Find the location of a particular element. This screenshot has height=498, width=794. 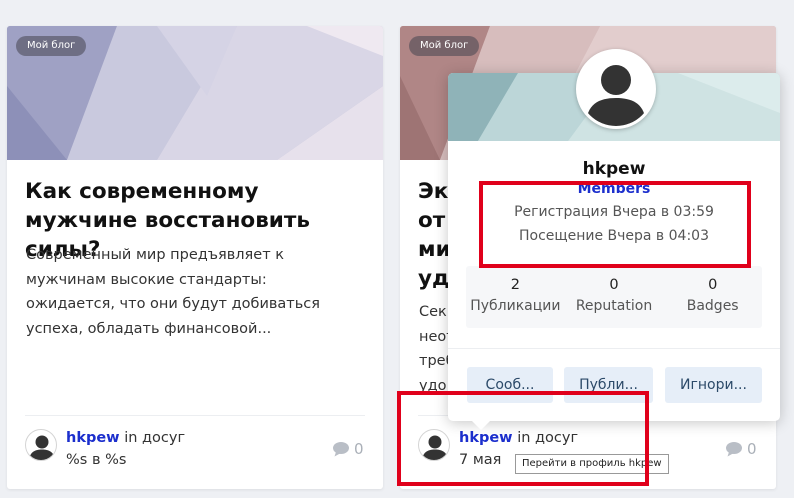

stats-panel: 2 Публикации 0 Reputation 0 Badges is located at coordinates (614, 297).